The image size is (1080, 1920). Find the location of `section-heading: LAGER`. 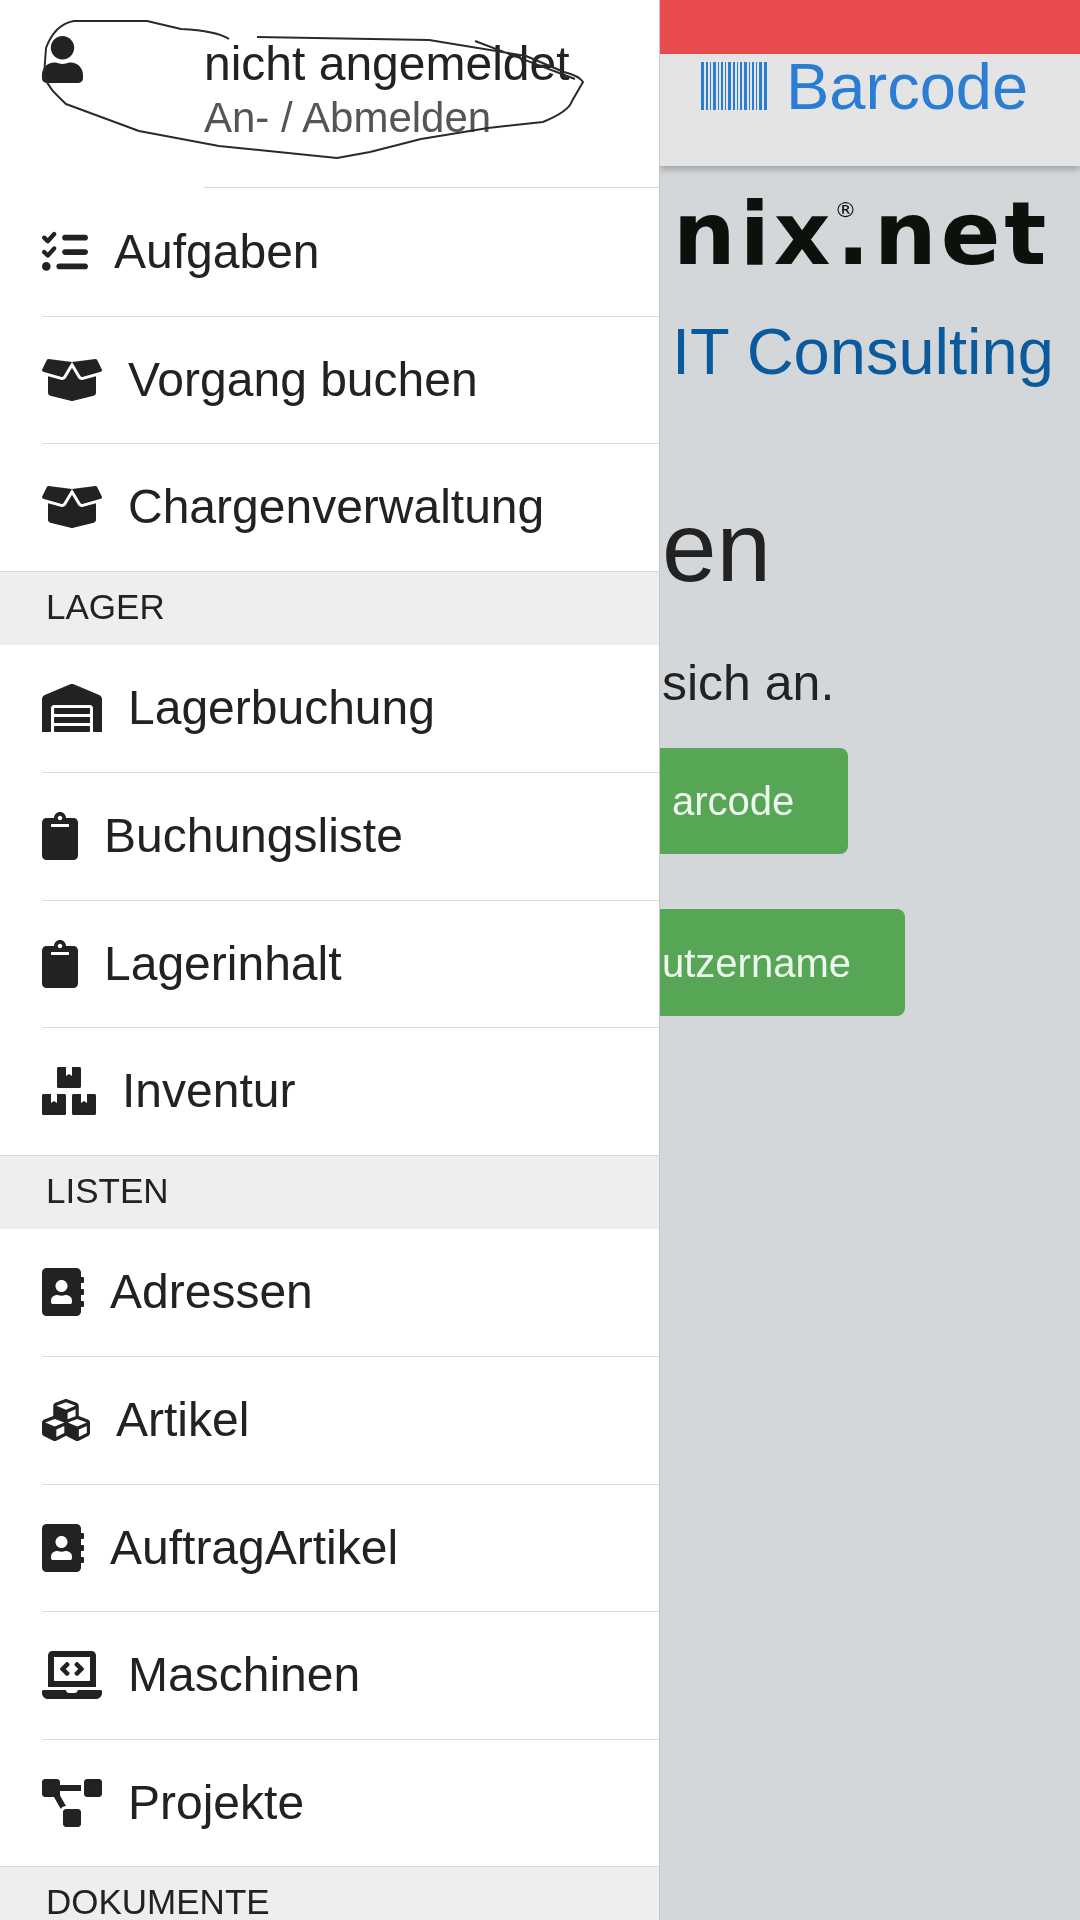

section-heading: LAGER is located at coordinates (329, 607).